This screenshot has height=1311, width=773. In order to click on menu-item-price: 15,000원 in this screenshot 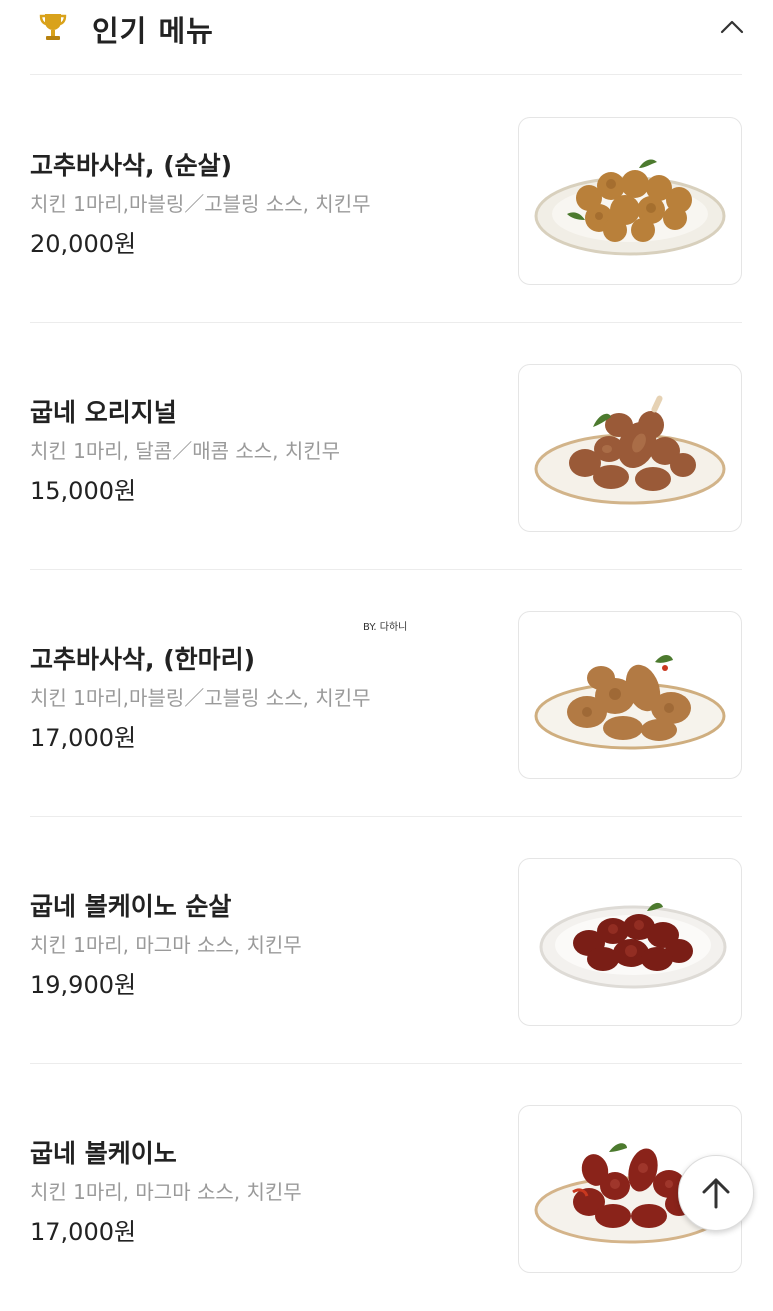, I will do `click(83, 491)`.